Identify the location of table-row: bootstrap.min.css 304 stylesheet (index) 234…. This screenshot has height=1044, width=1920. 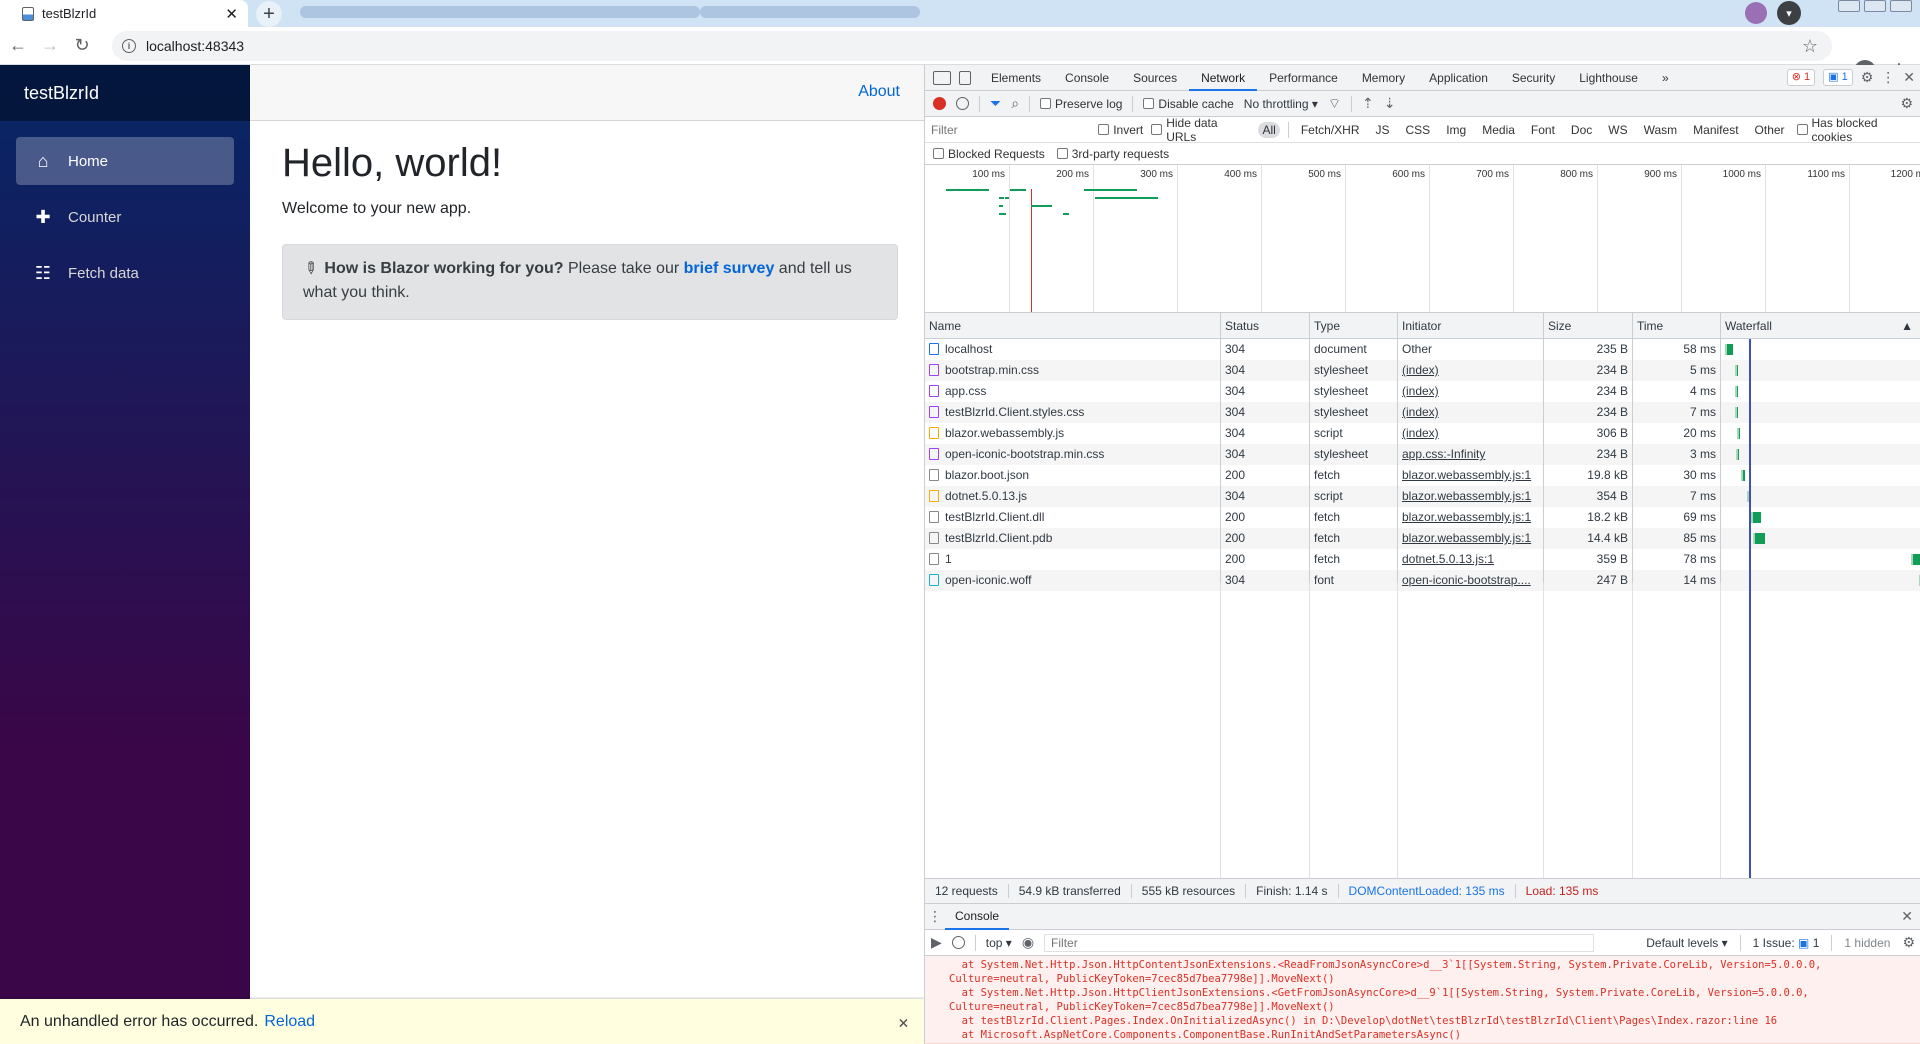
(1422, 370).